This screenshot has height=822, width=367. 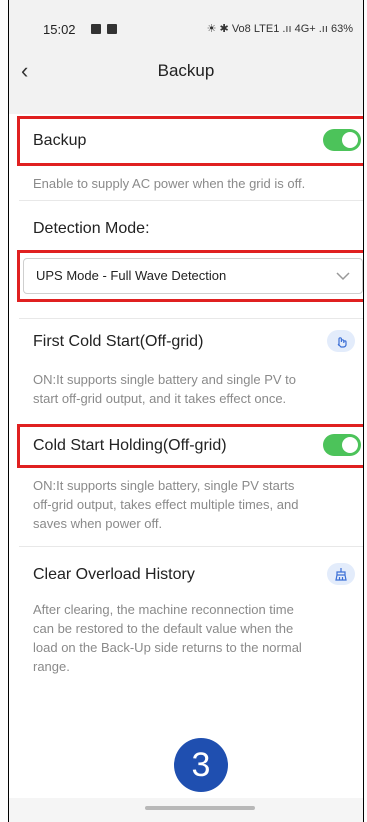 I want to click on broom-icon, so click(x=341, y=574).